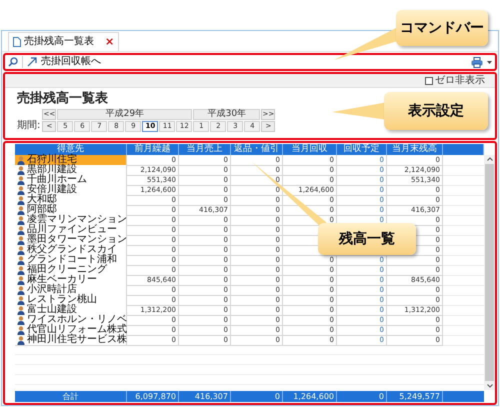 Image resolution: width=500 pixels, height=407 pixels. Describe the element at coordinates (205, 396) in the screenshot. I see `total-cell: 416,307` at that location.